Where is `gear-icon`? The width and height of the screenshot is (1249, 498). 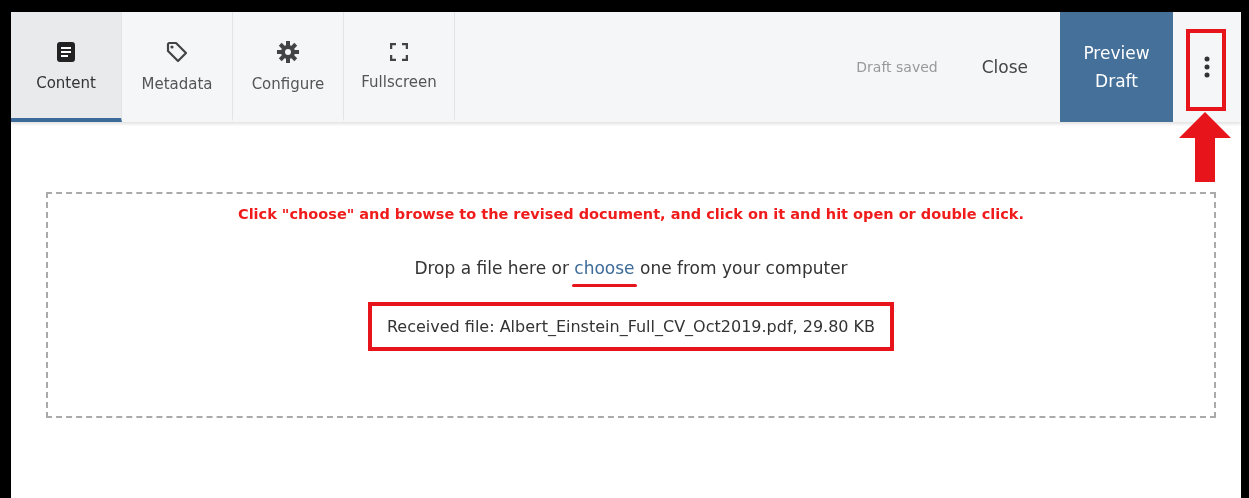
gear-icon is located at coordinates (288, 52).